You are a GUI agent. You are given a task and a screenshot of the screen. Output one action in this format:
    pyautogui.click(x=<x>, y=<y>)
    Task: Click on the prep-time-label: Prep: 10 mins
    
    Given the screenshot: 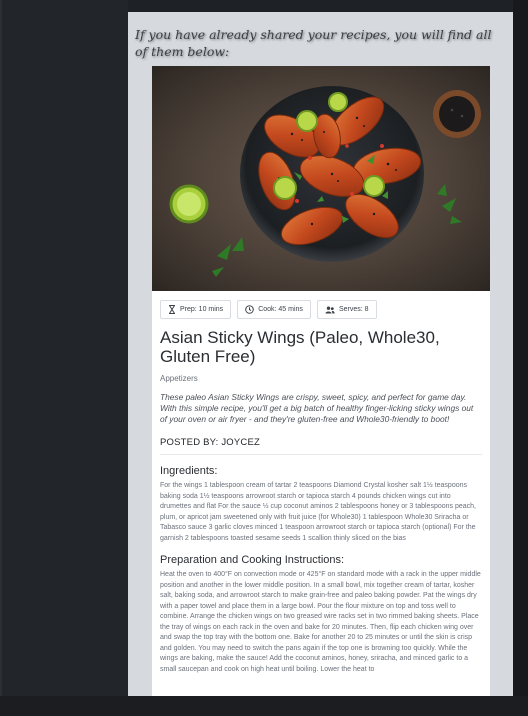 What is the action you would take?
    pyautogui.click(x=202, y=309)
    